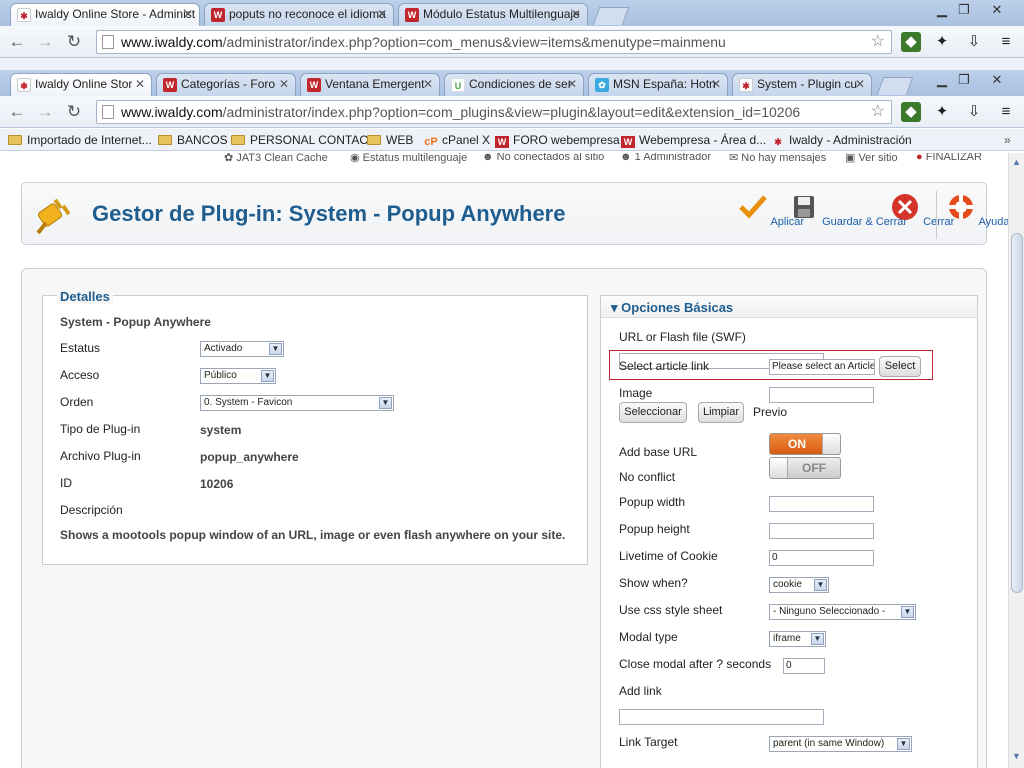 Image resolution: width=1024 pixels, height=768 pixels. I want to click on lifebuoy-icon, so click(961, 207).